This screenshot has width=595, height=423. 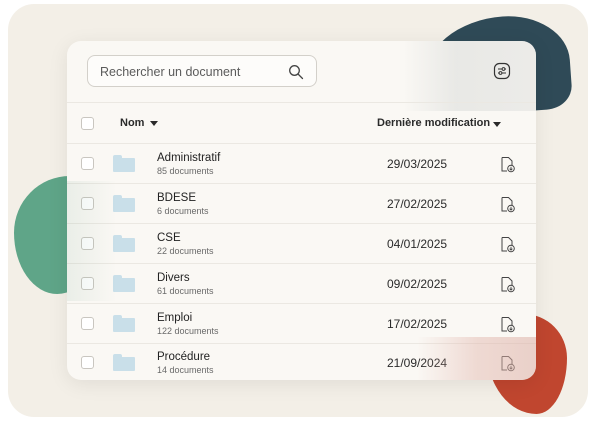 What do you see at coordinates (417, 284) in the screenshot?
I see `modified-date: 09/02/2025` at bounding box center [417, 284].